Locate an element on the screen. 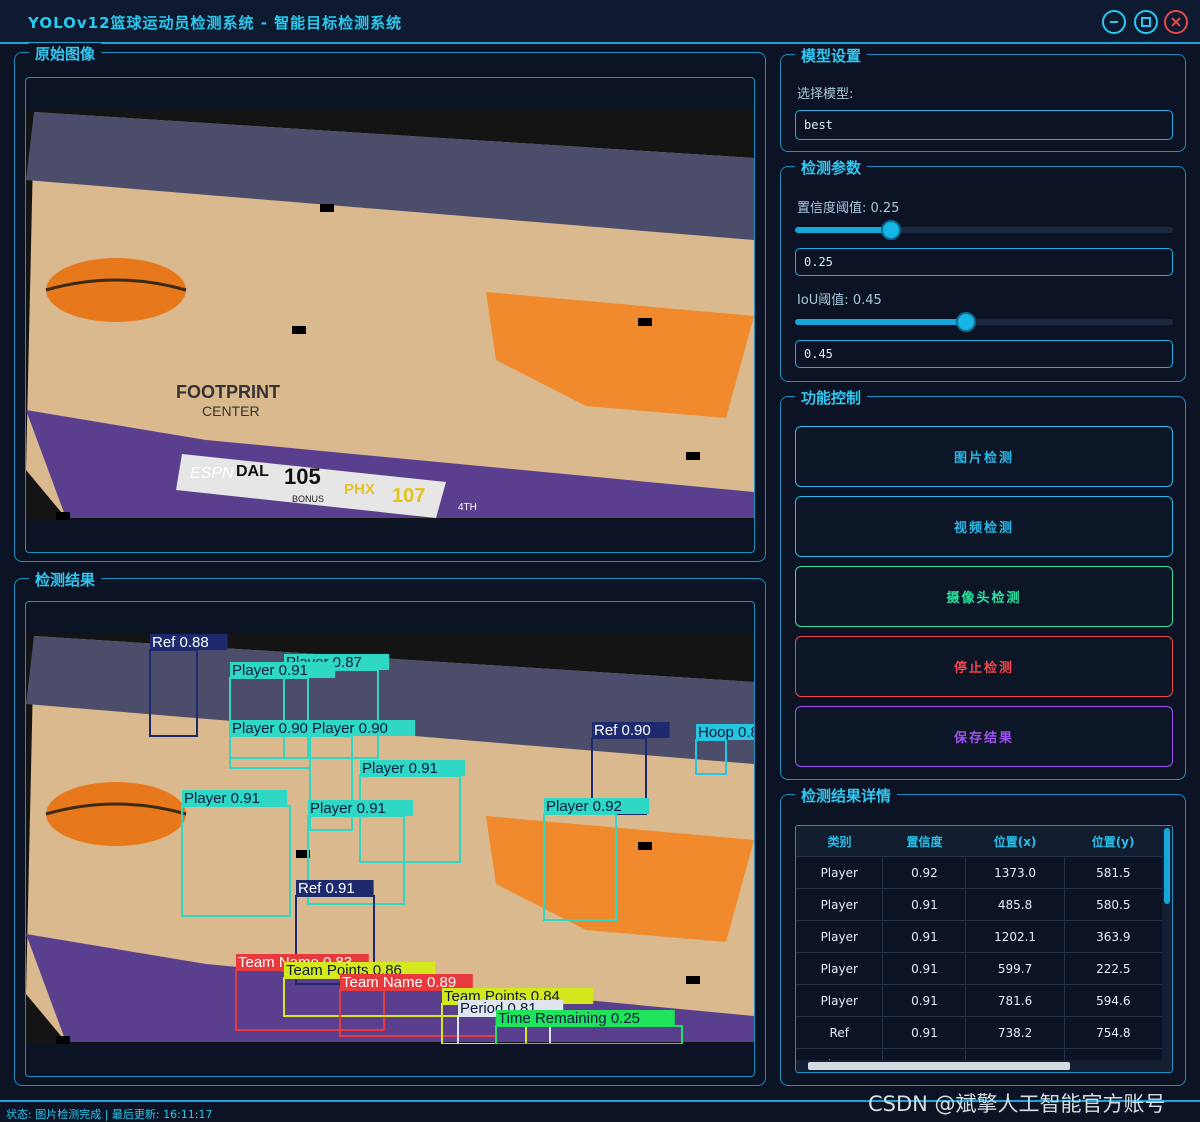  close-icon is located at coordinates (1176, 22).